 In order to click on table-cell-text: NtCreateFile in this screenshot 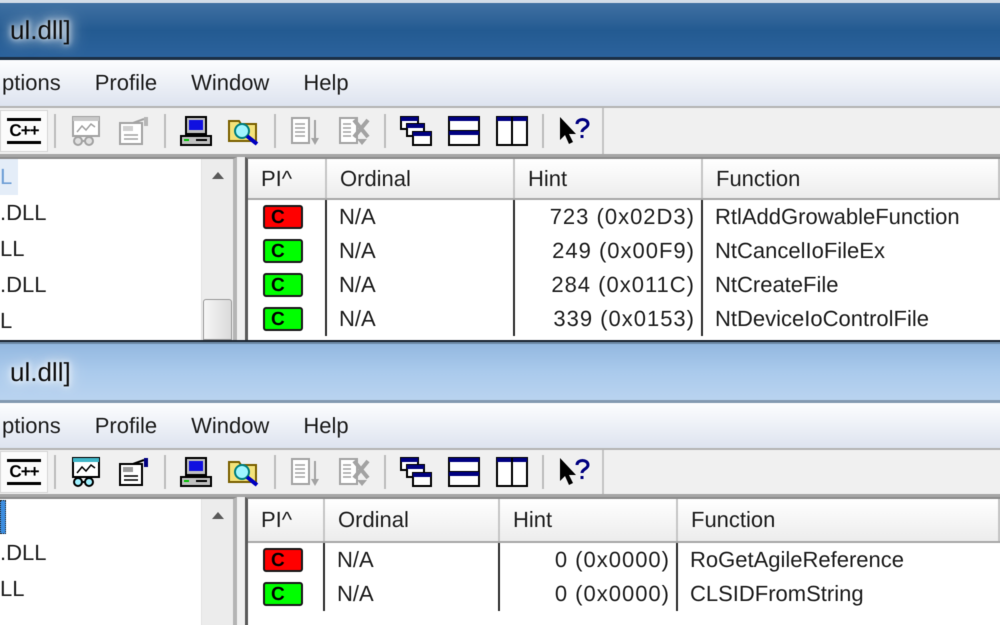, I will do `click(777, 285)`.